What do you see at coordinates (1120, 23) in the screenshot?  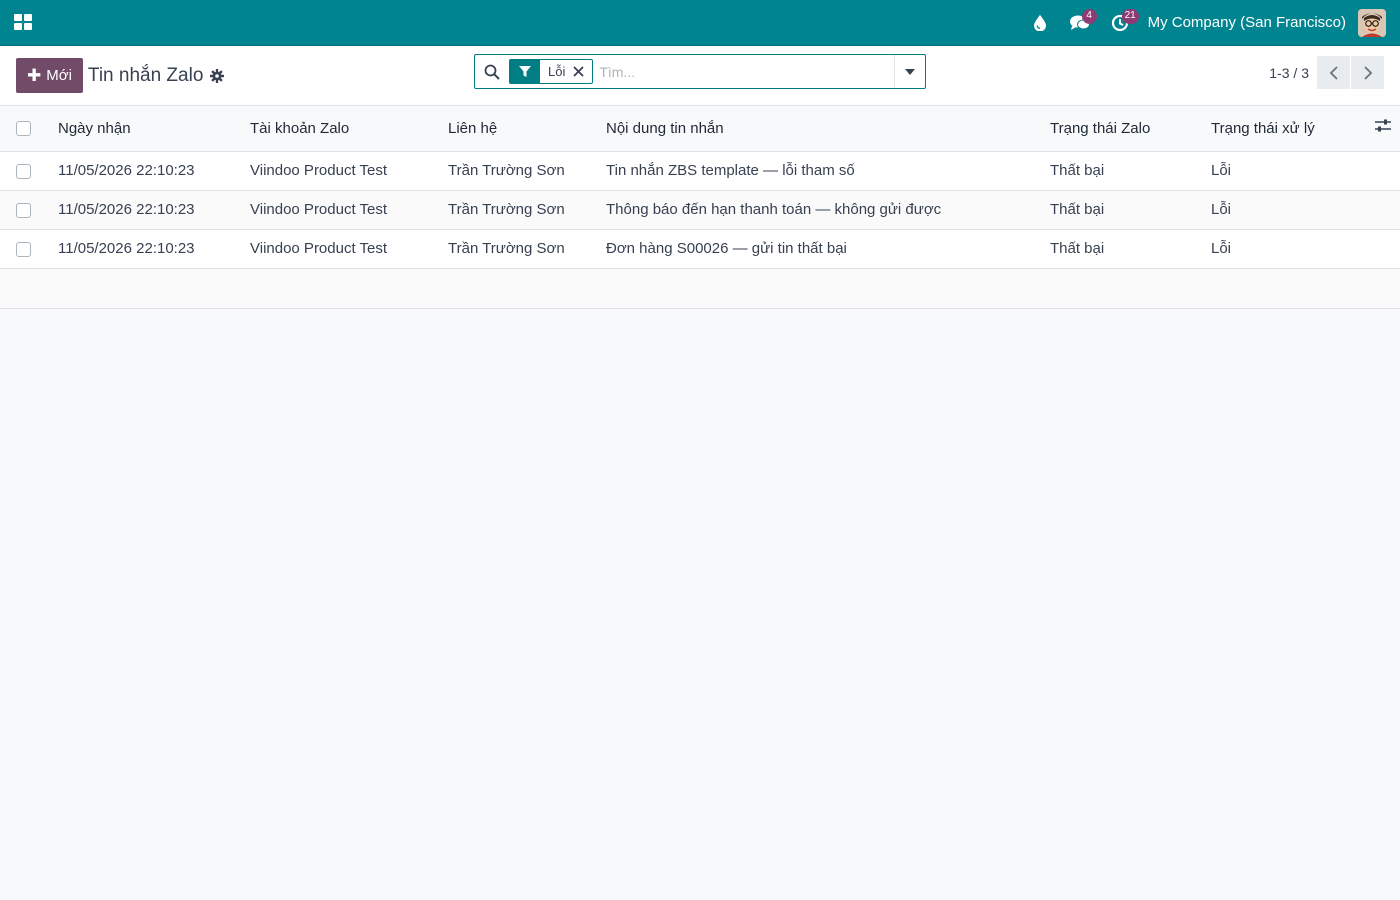 I see `activity-clock-icon: 21` at bounding box center [1120, 23].